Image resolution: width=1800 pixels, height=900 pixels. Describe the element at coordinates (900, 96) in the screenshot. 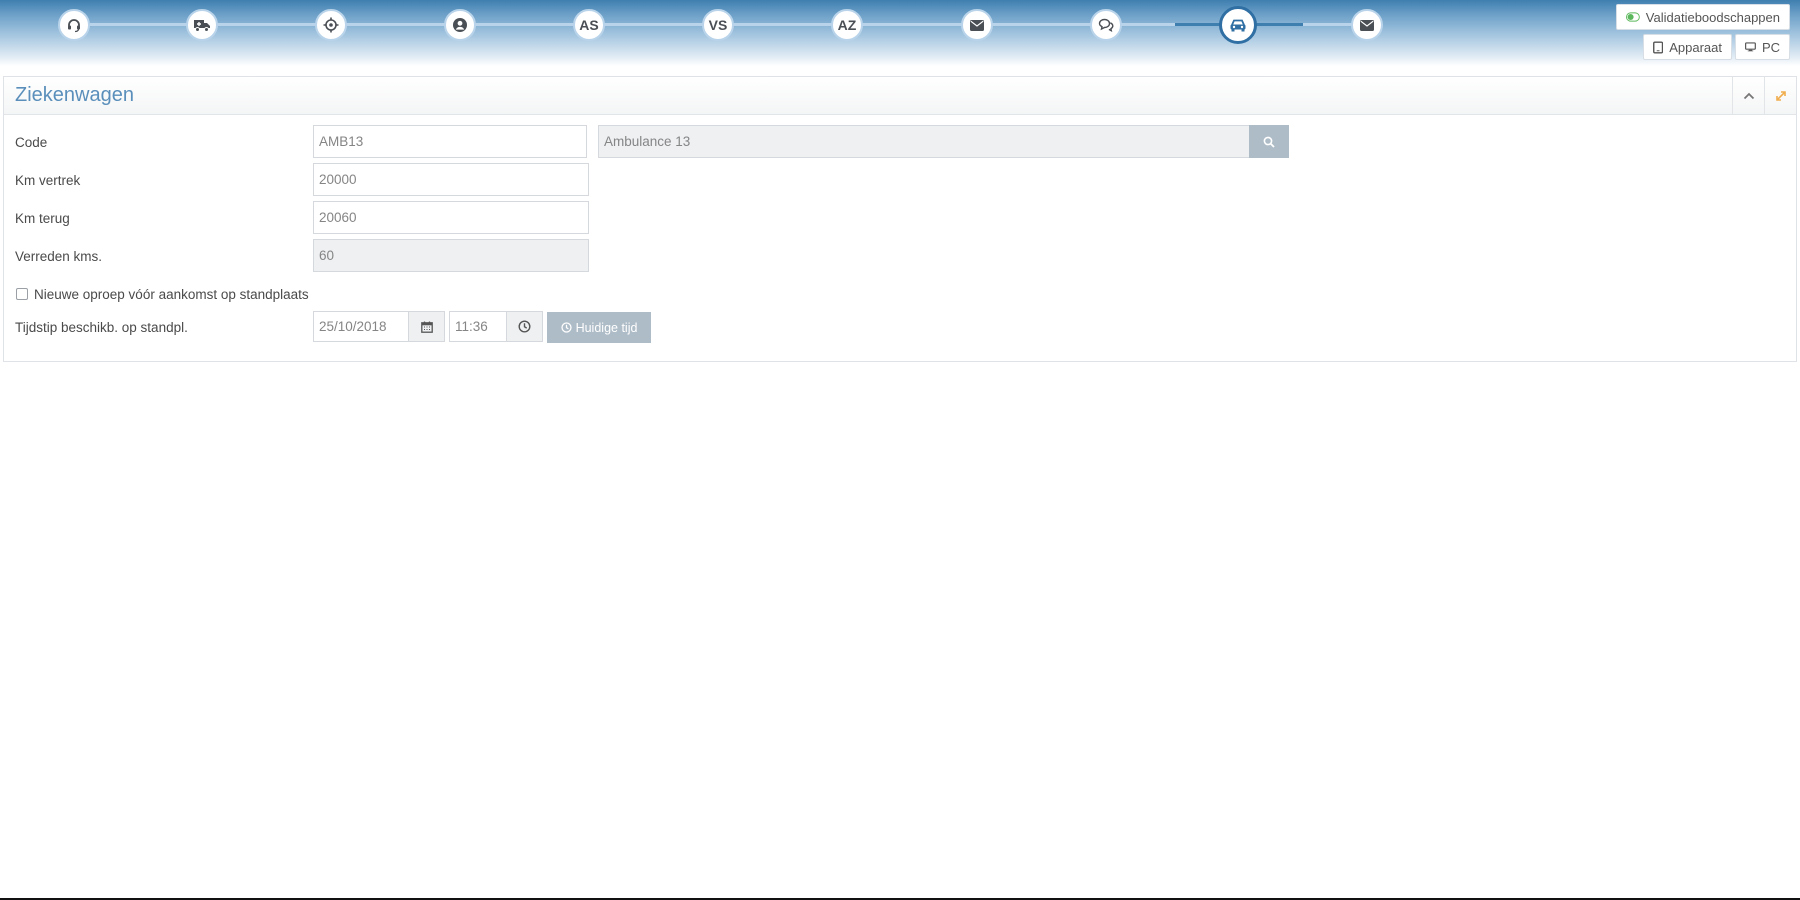

I see `panel-header: Ziekenwagen` at that location.